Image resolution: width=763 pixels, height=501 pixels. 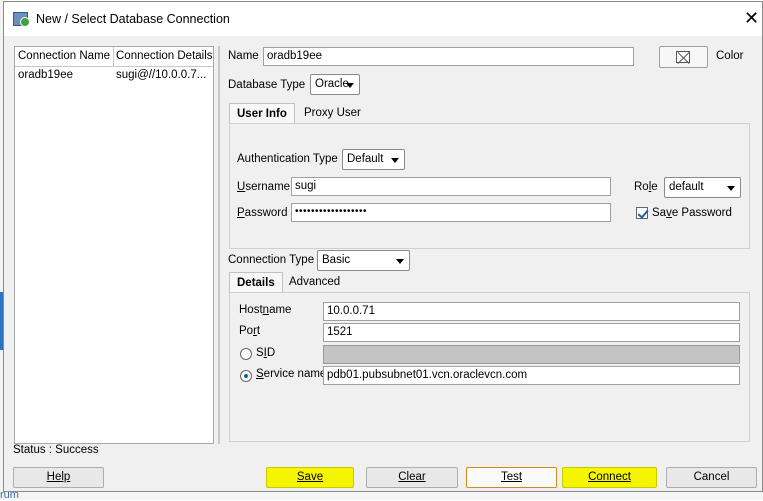 What do you see at coordinates (686, 187) in the screenshot?
I see `role-value: default` at bounding box center [686, 187].